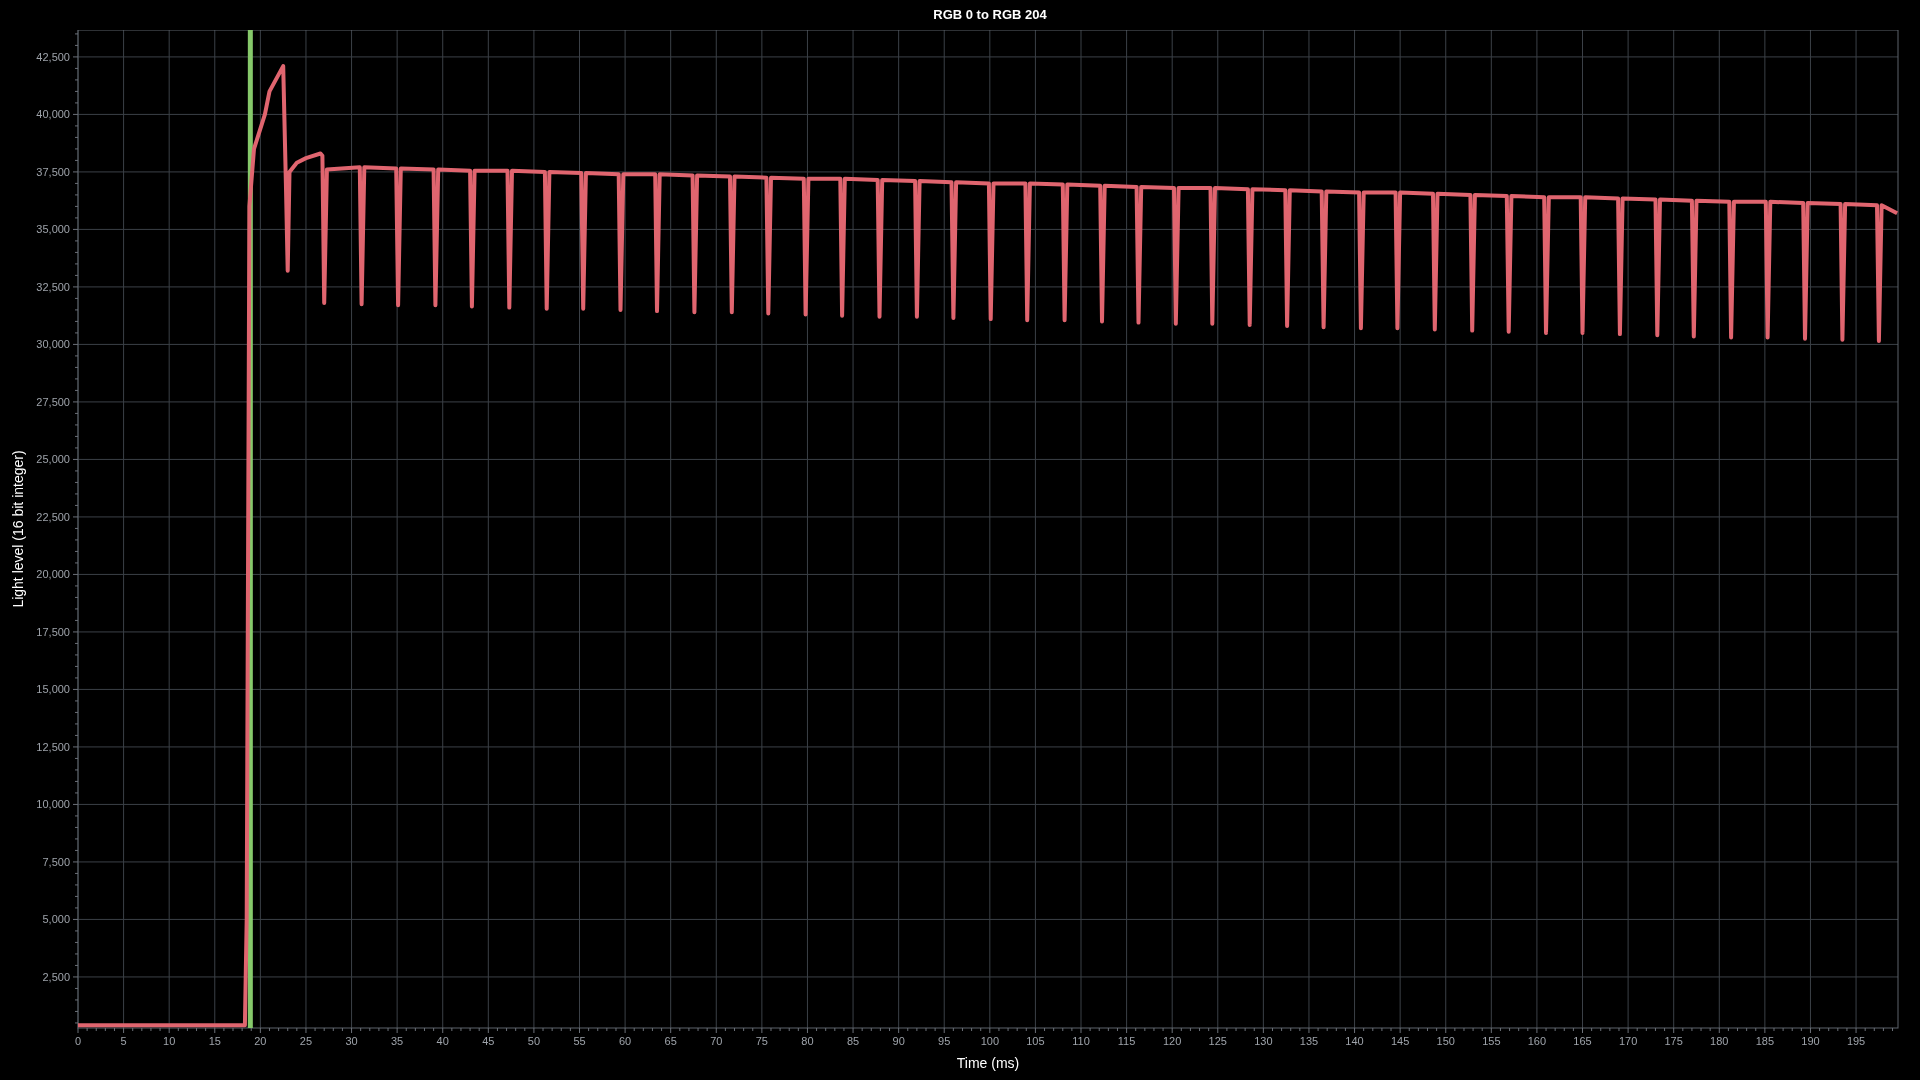 The width and height of the screenshot is (1920, 1080). Describe the element at coordinates (306, 1041) in the screenshot. I see `tick-label: 25` at that location.